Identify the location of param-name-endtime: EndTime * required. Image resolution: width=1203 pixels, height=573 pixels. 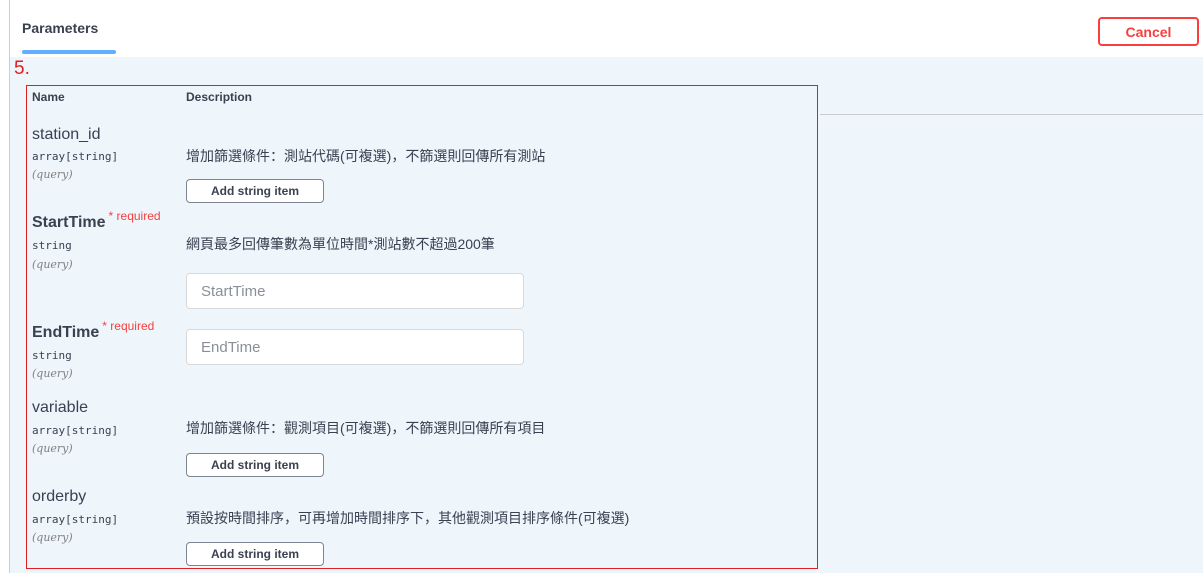
(93, 330).